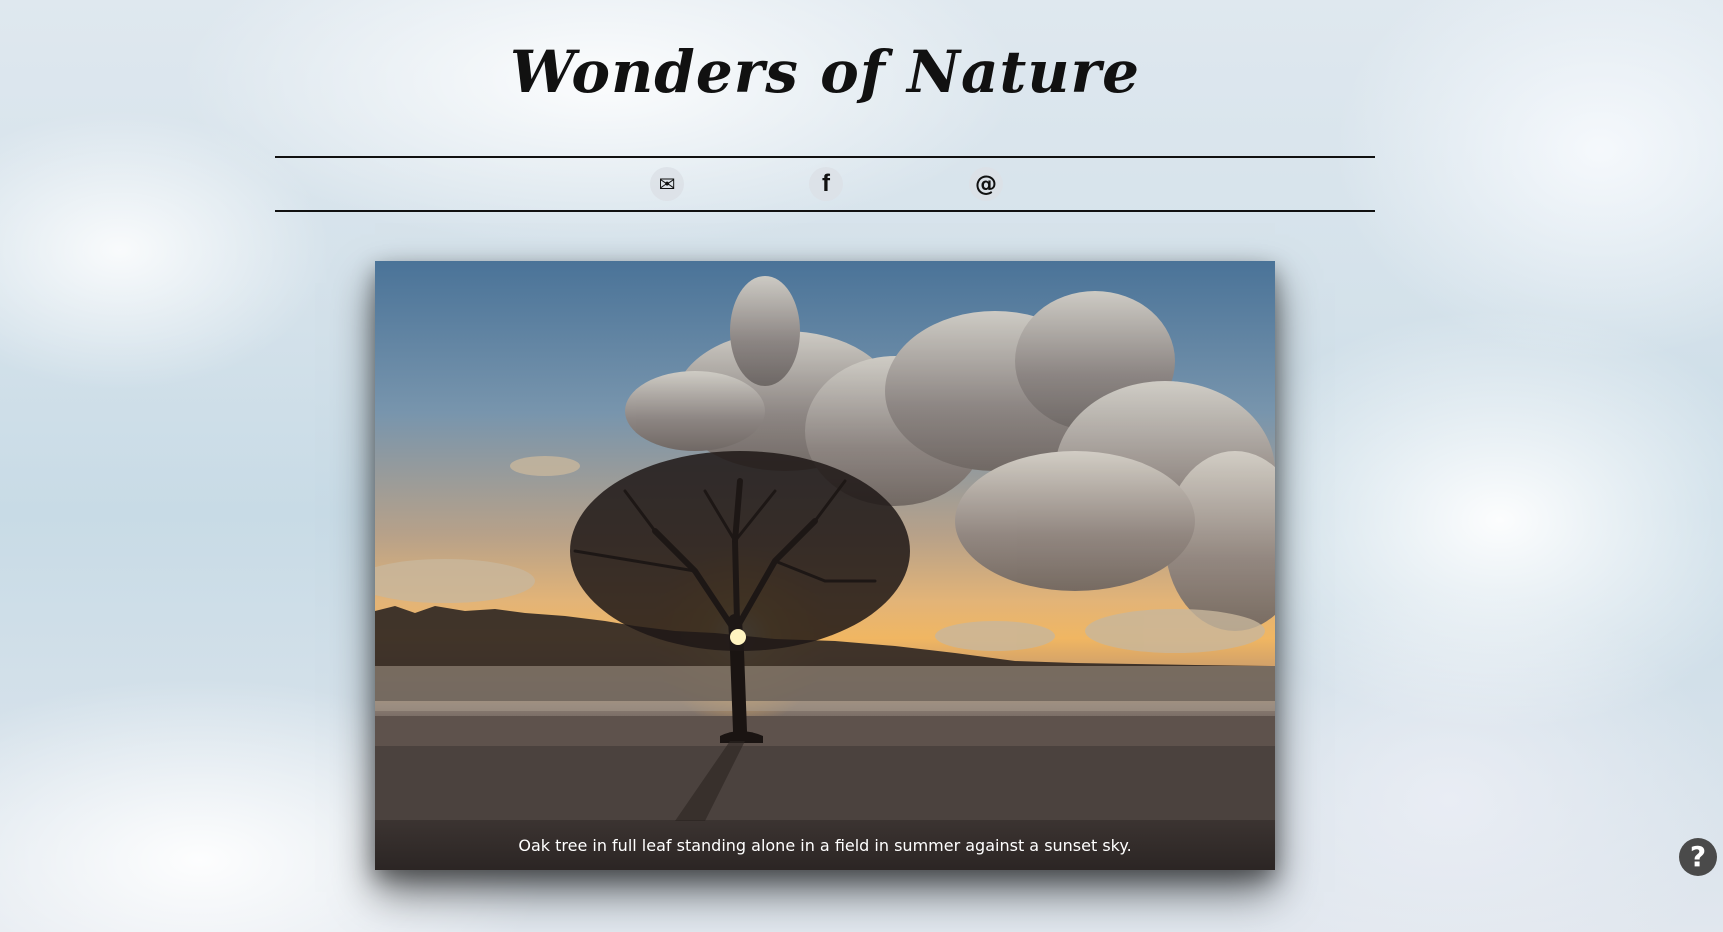 The image size is (1723, 932). I want to click on help-icon: ?, so click(1698, 857).